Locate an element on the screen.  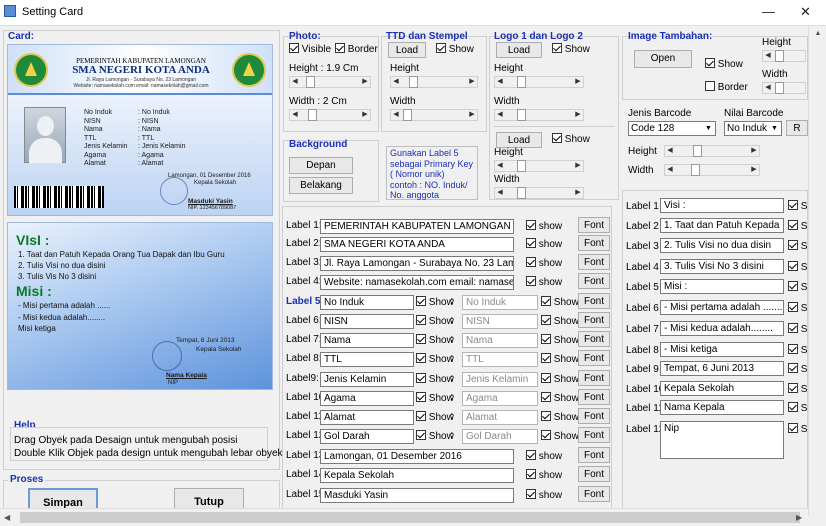
pair-label-text-input: Agama is located at coordinates (367, 398).